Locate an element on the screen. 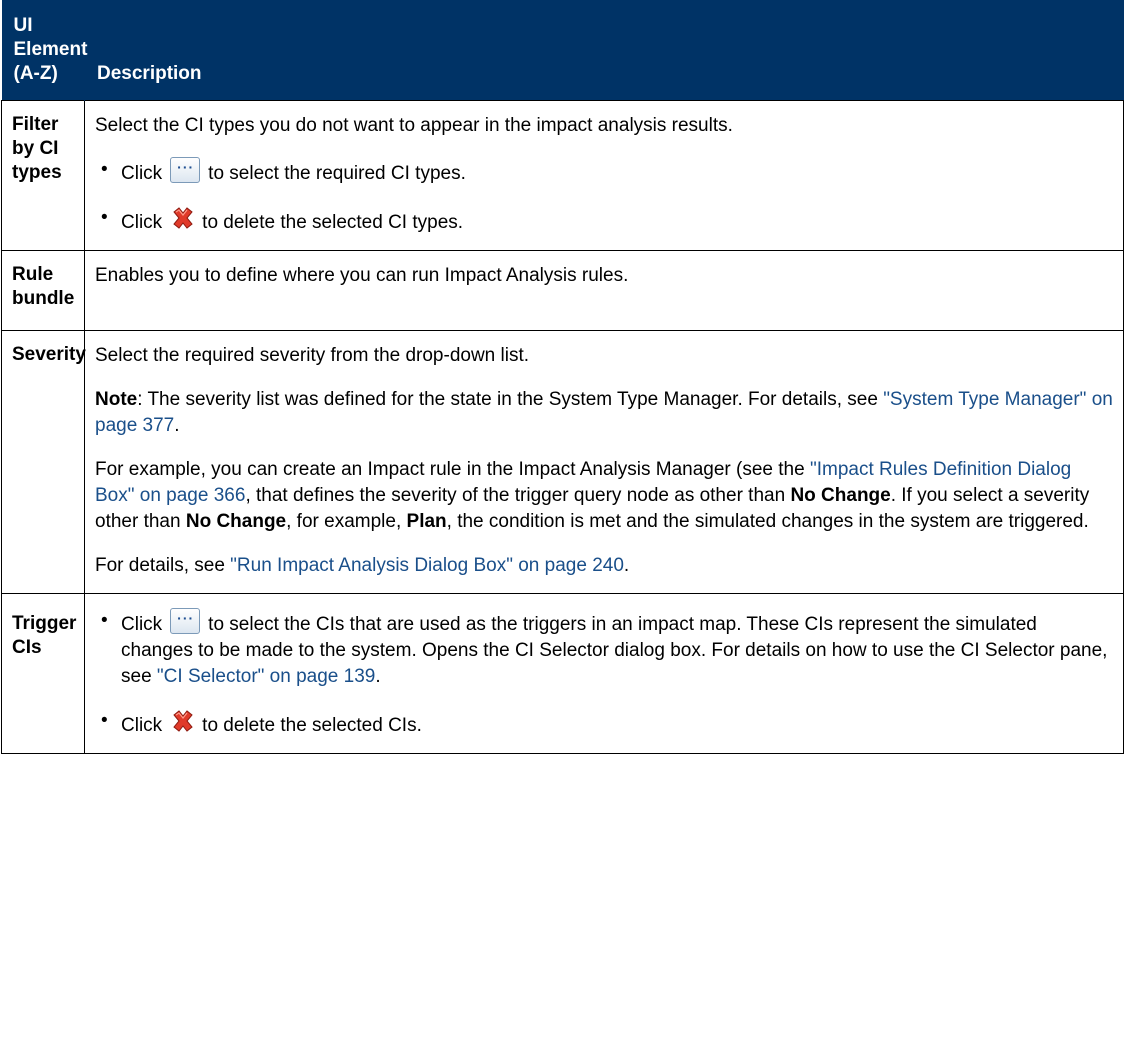 The height and width of the screenshot is (1059, 1125). note-end: . is located at coordinates (177, 425).